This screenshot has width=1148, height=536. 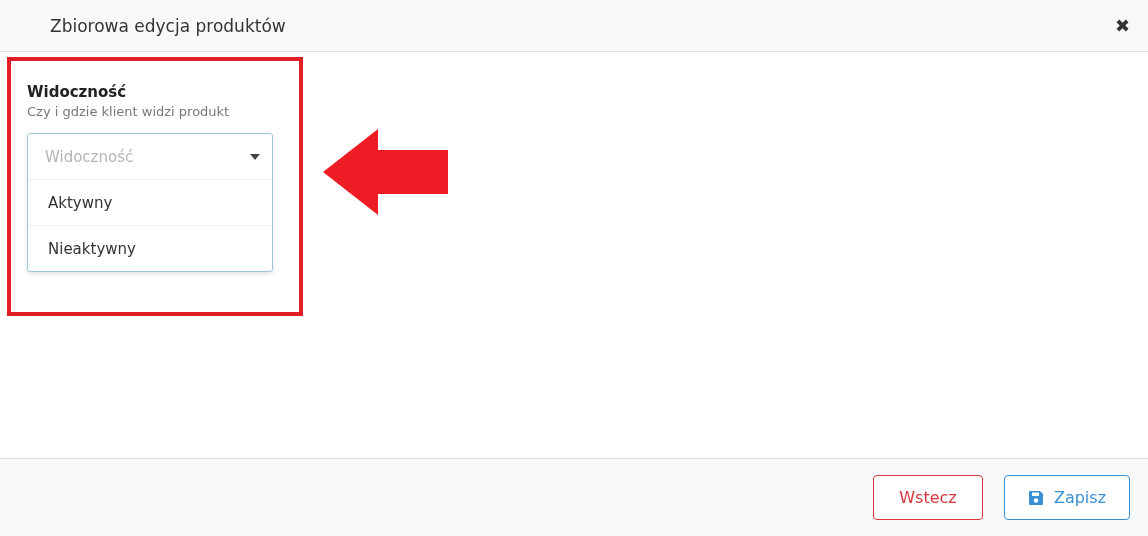 I want to click on window-title: Zbiorowa edycja produktów, so click(x=168, y=25).